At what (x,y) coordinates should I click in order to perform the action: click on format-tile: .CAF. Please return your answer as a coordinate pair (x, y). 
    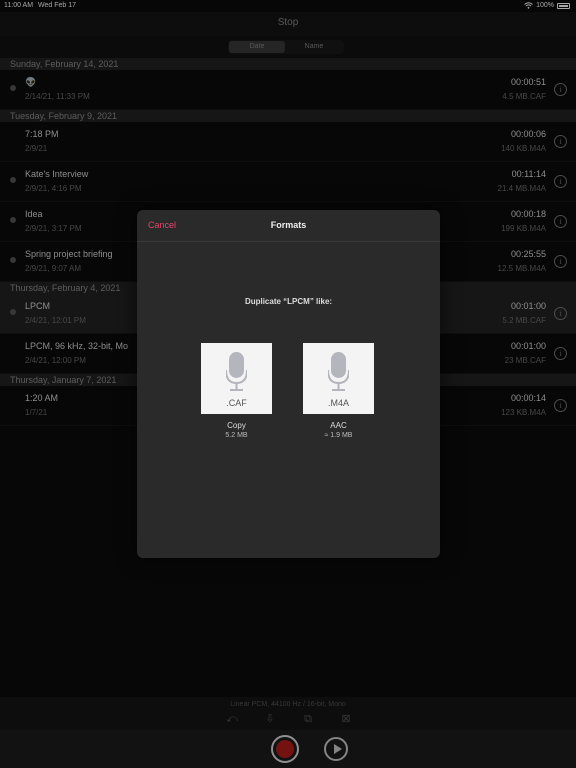
    Looking at the image, I should click on (236, 378).